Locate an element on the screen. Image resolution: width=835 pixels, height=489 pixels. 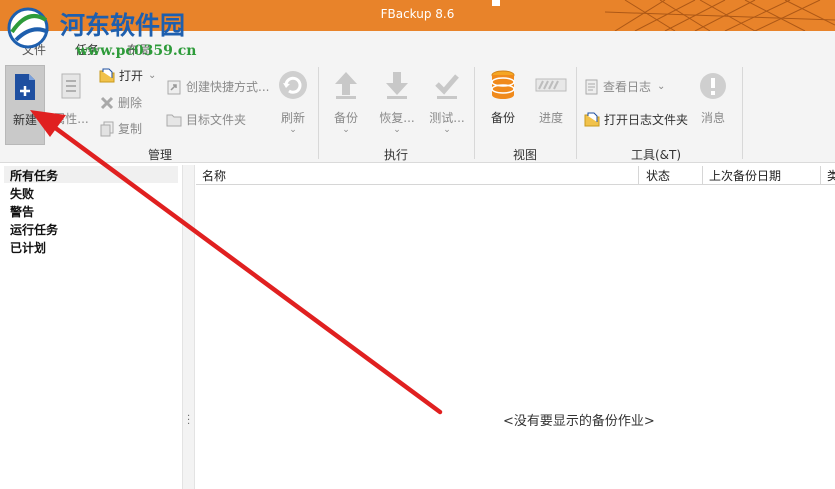
new-task-icon is located at coordinates (25, 87).